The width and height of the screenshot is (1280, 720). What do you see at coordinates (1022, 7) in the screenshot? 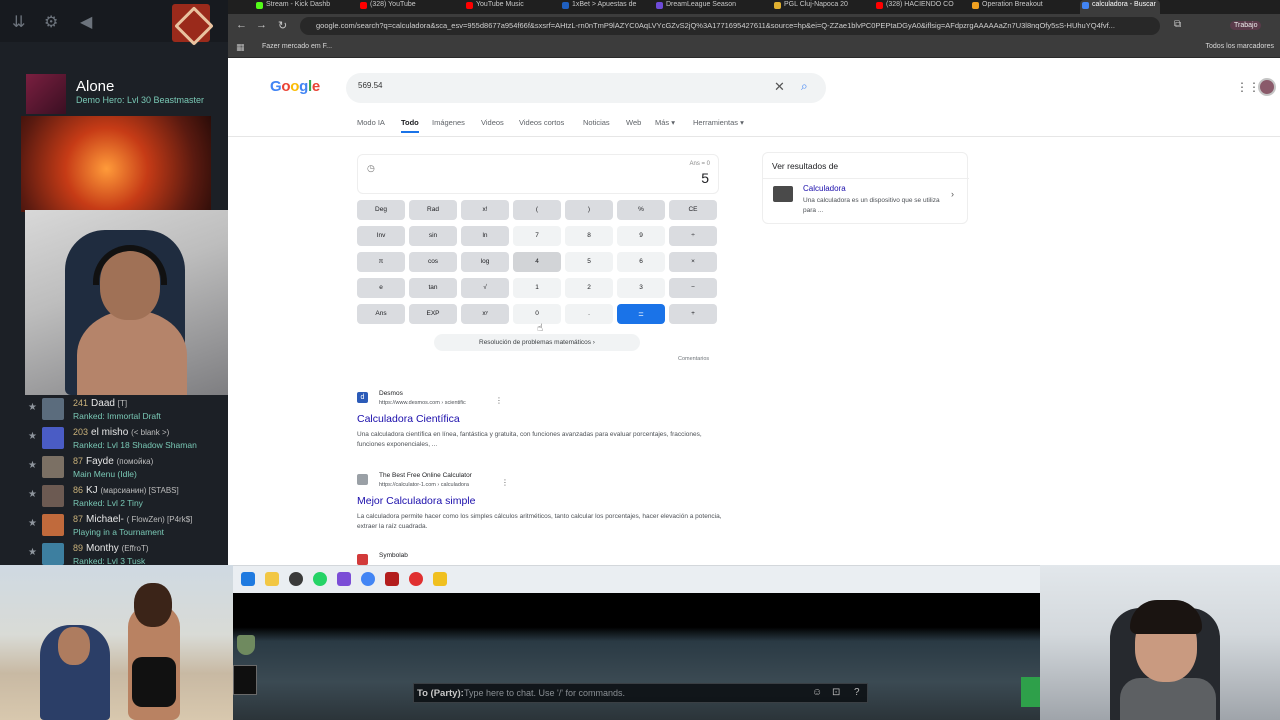
I see `browser-tab: Operation Breakout` at bounding box center [1022, 7].